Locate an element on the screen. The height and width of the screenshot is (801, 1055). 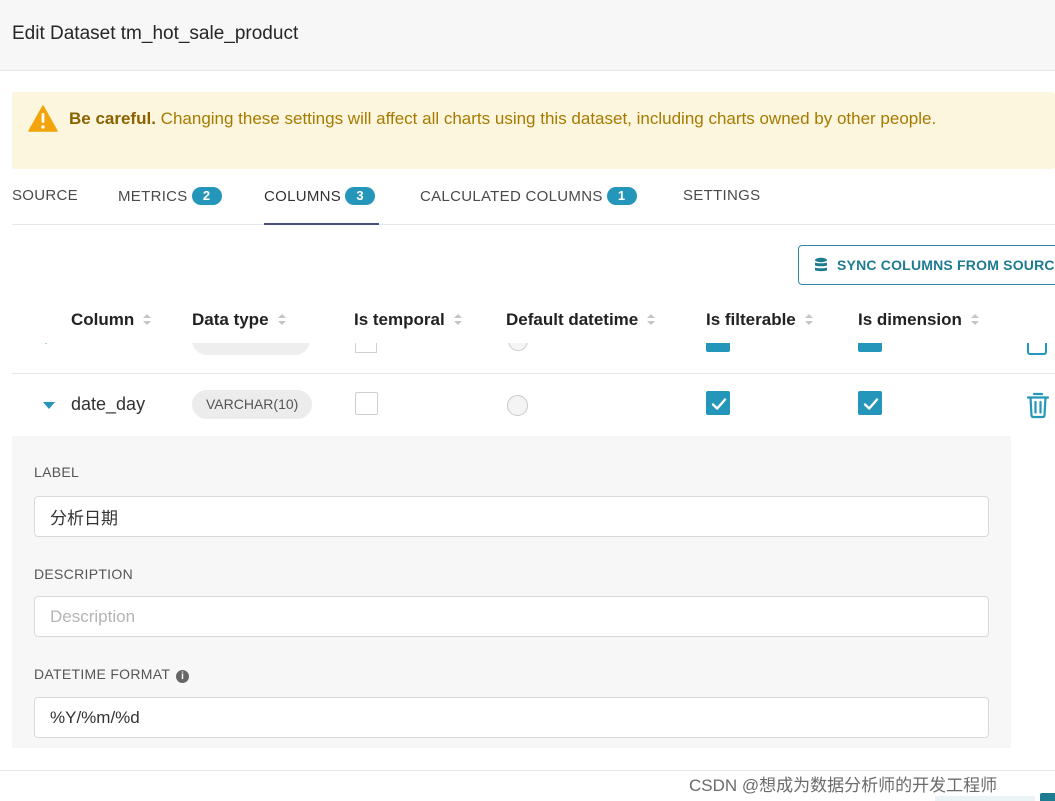
count-badge: 3 is located at coordinates (360, 196).